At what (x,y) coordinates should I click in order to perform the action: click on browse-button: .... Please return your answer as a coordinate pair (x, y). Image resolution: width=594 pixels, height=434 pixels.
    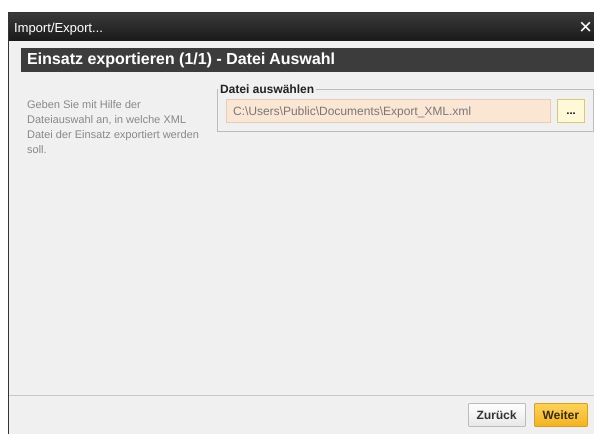
    Looking at the image, I should click on (571, 111).